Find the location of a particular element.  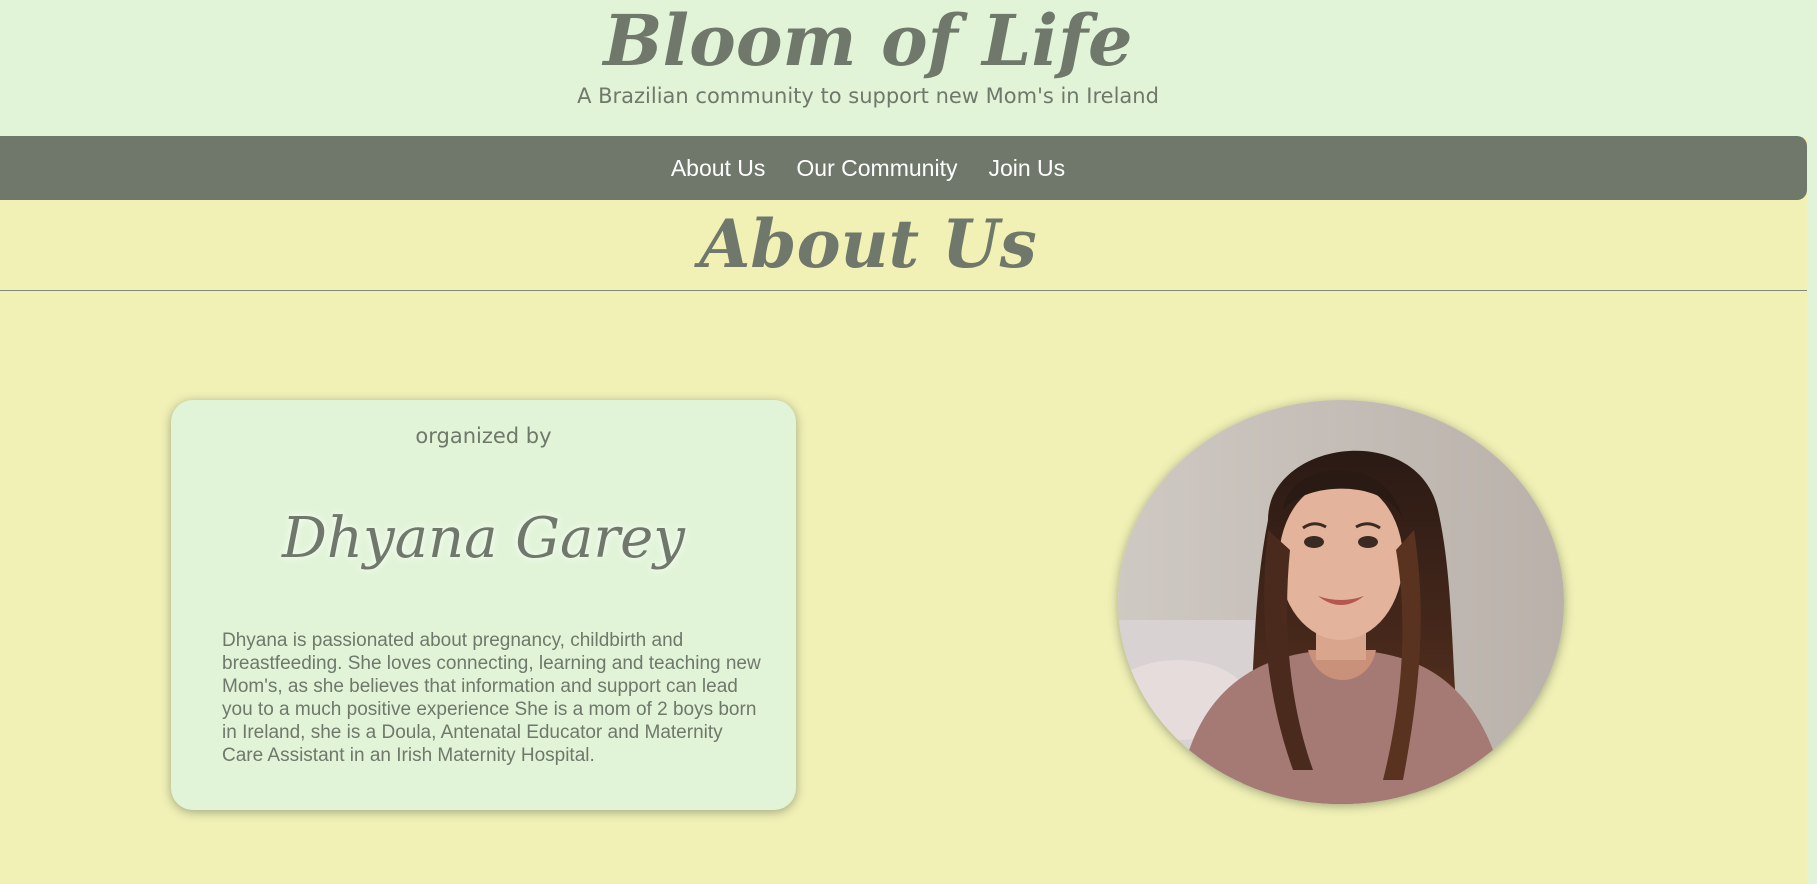

main-navigation: About Us Our Community Join Us is located at coordinates (903, 168).